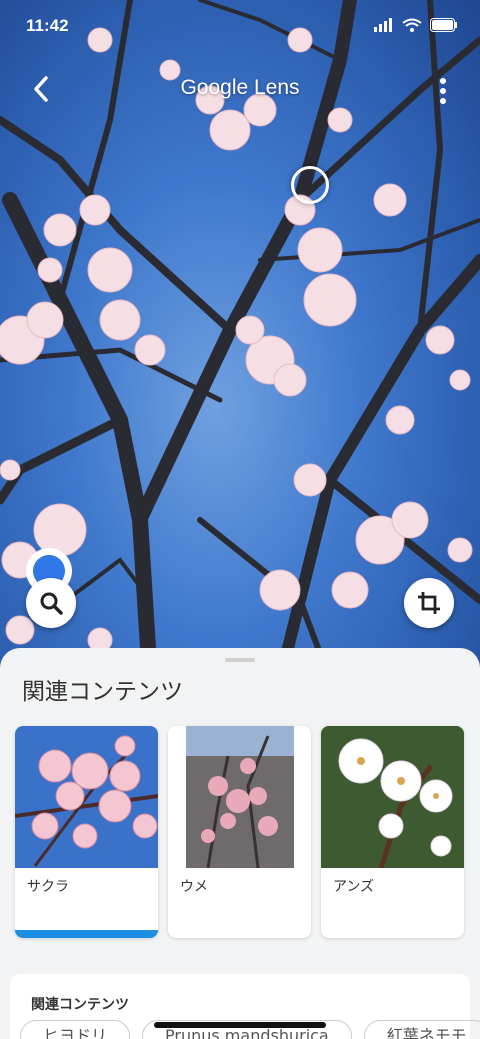 This screenshot has width=480, height=1039. What do you see at coordinates (240, 20) in the screenshot?
I see `status-bar: 11:42` at bounding box center [240, 20].